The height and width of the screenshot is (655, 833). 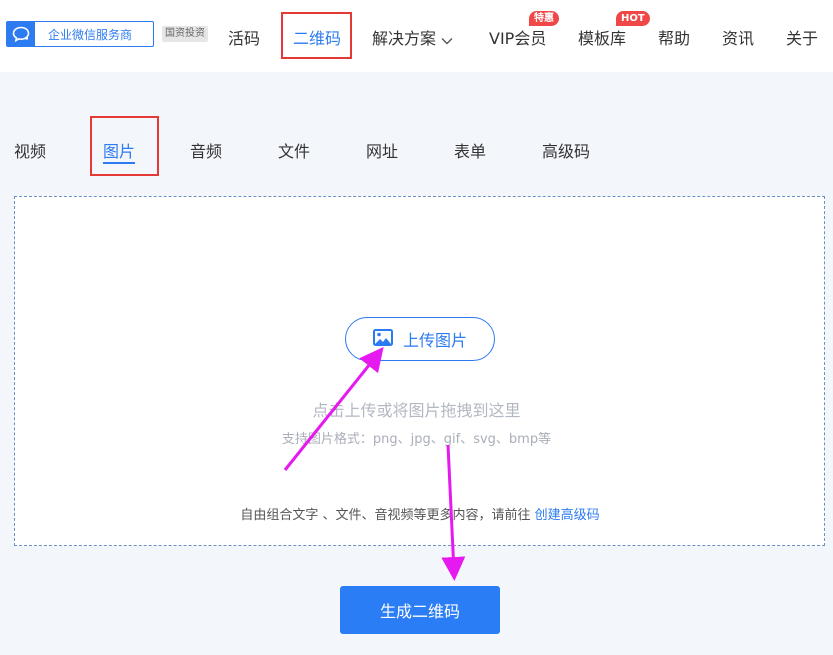 I want to click on upload-hint: 点击上传或将图片拖拽到这里, so click(x=416, y=410).